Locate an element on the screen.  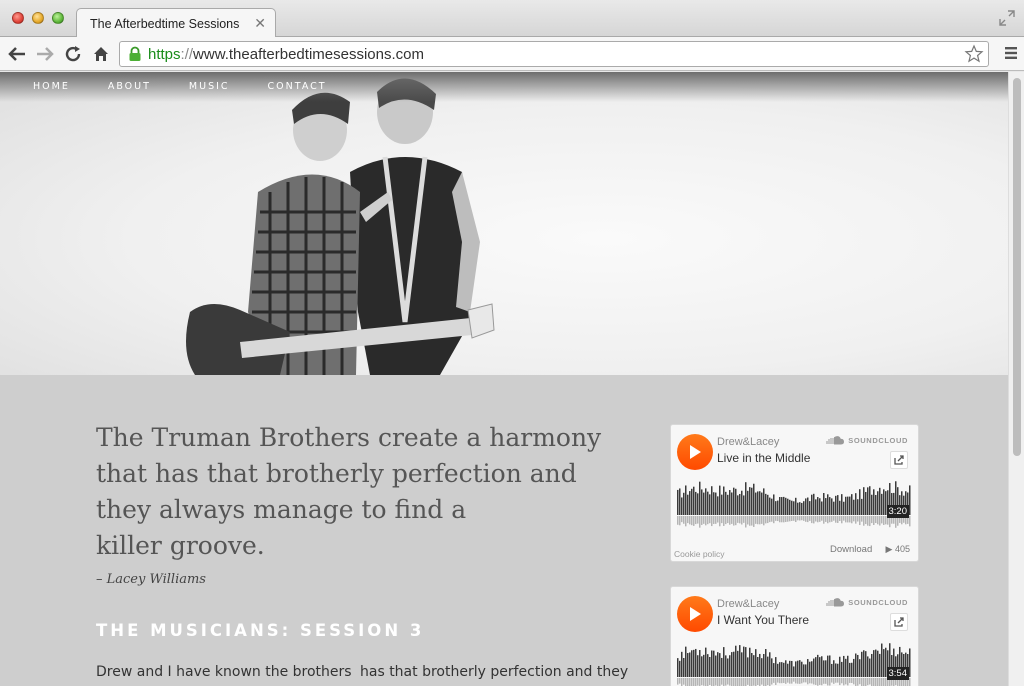
home-icon is located at coordinates (101, 54).